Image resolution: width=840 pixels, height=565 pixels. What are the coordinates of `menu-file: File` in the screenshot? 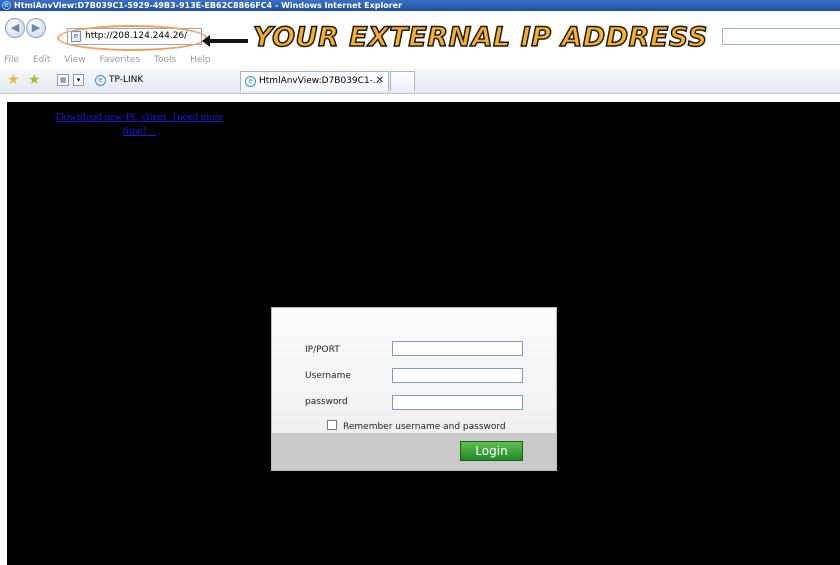 It's located at (11, 60).